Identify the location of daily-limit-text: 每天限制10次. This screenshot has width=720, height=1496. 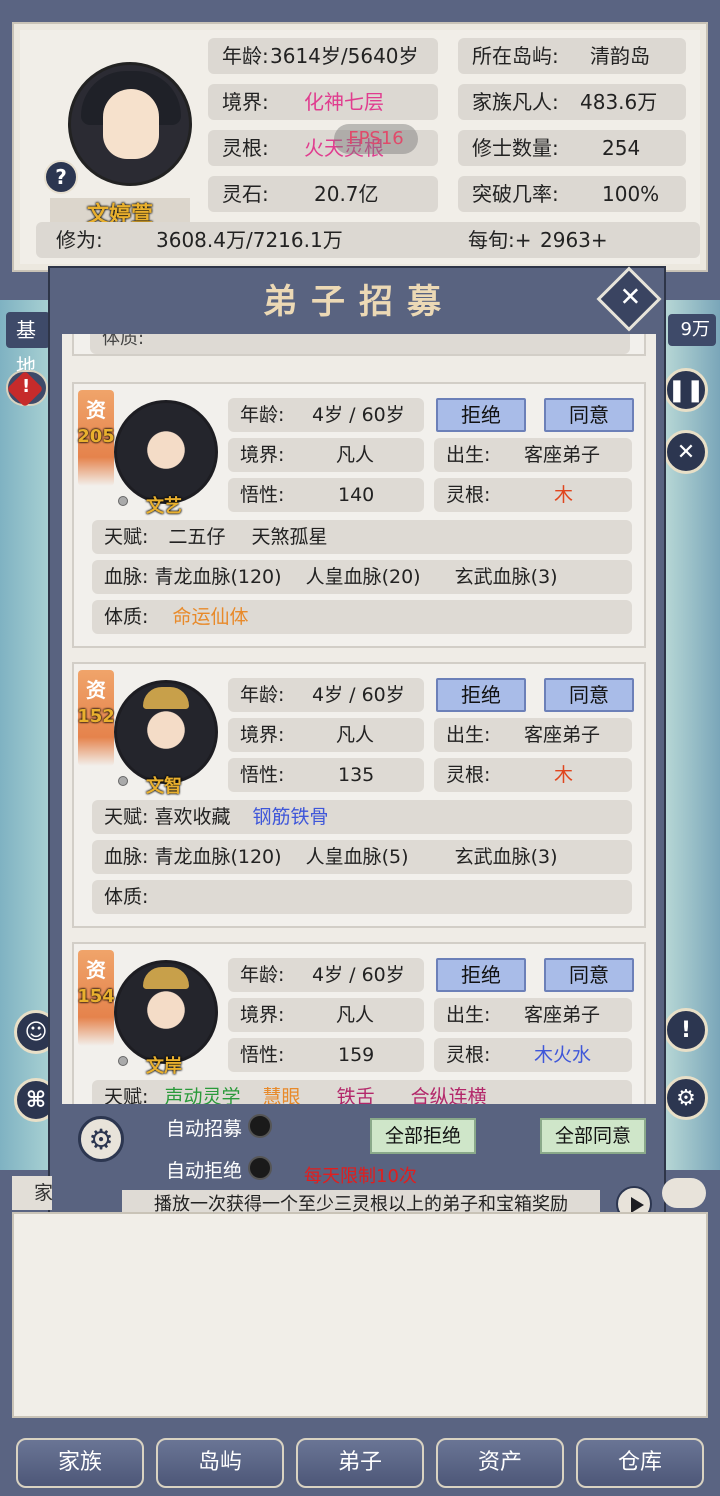
(360, 1176).